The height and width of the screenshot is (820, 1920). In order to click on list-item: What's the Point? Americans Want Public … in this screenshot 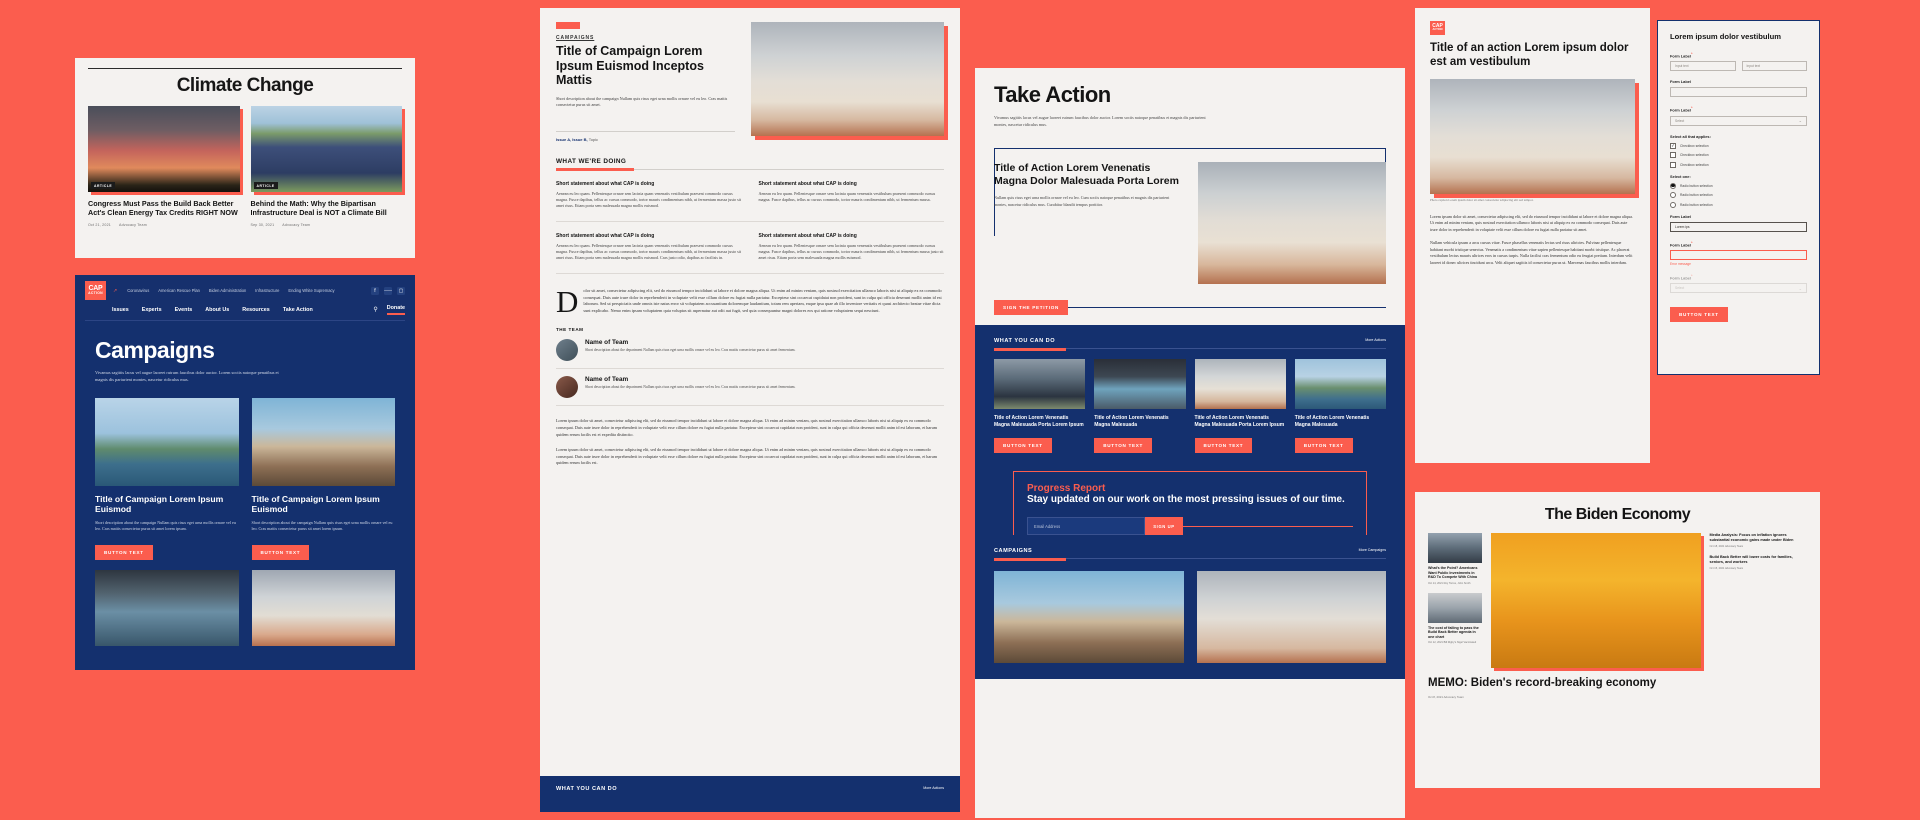, I will do `click(1455, 559)`.